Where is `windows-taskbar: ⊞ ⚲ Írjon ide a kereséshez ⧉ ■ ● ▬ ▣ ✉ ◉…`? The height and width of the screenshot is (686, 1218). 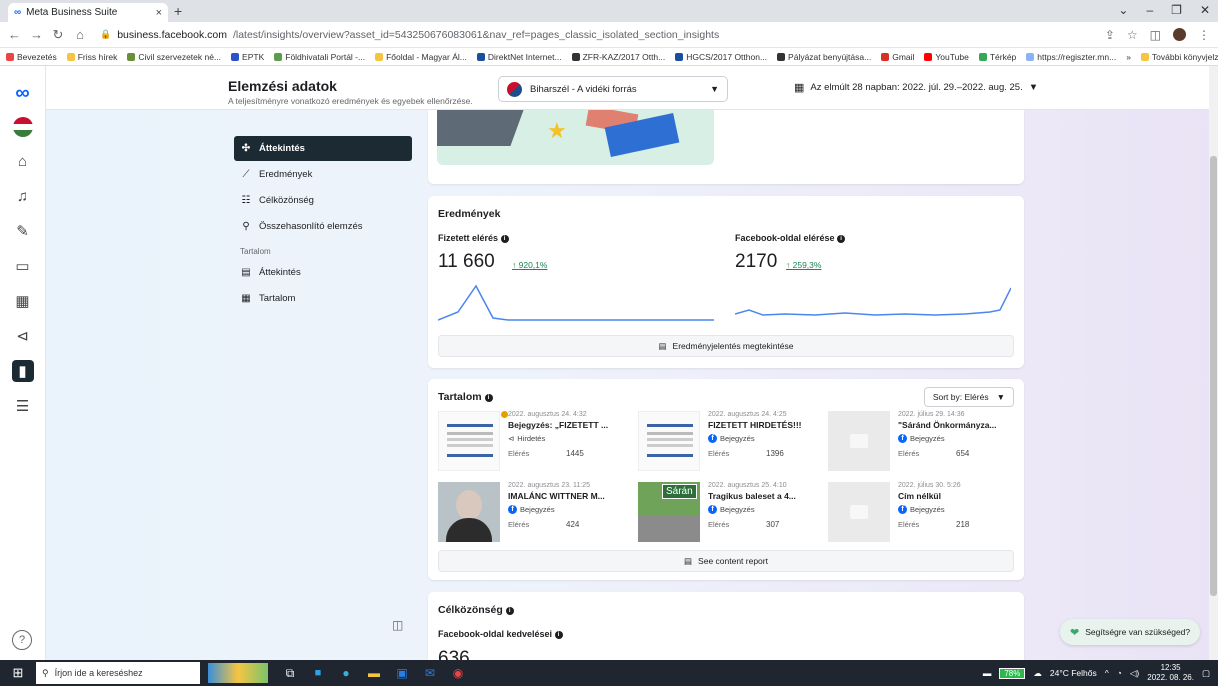
windows-taskbar: ⊞ ⚲ Írjon ide a kereséshez ⧉ ■ ● ▬ ▣ ✉ ◉… is located at coordinates (609, 673).